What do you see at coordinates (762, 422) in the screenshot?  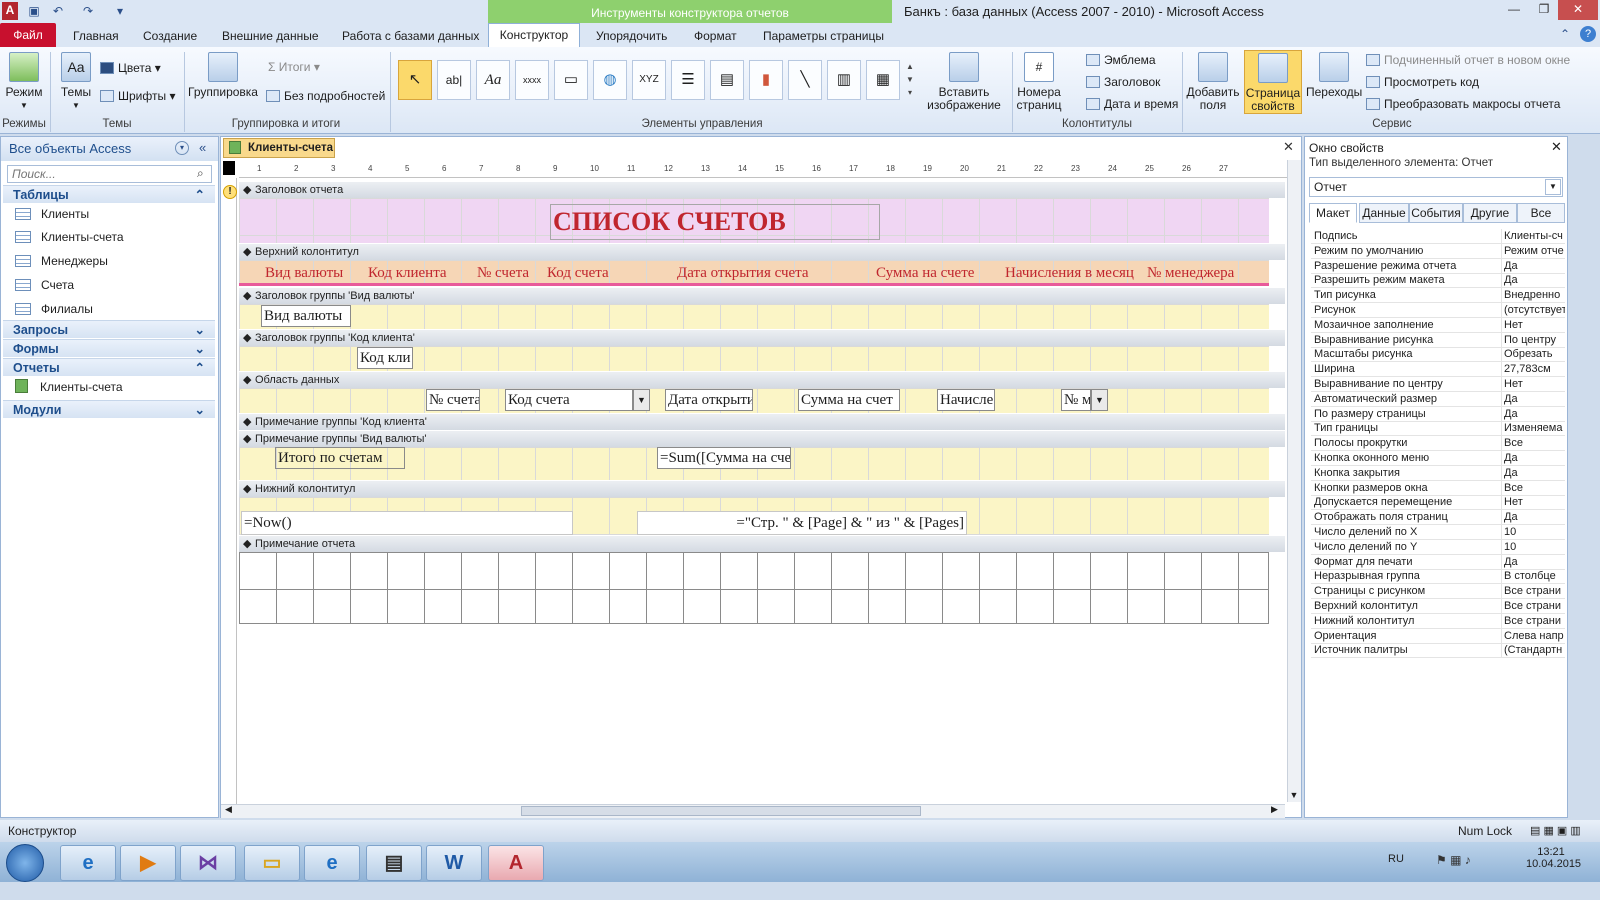 I see `section-group-client-footer: ◆ Примечание группы 'Код клиента'` at bounding box center [762, 422].